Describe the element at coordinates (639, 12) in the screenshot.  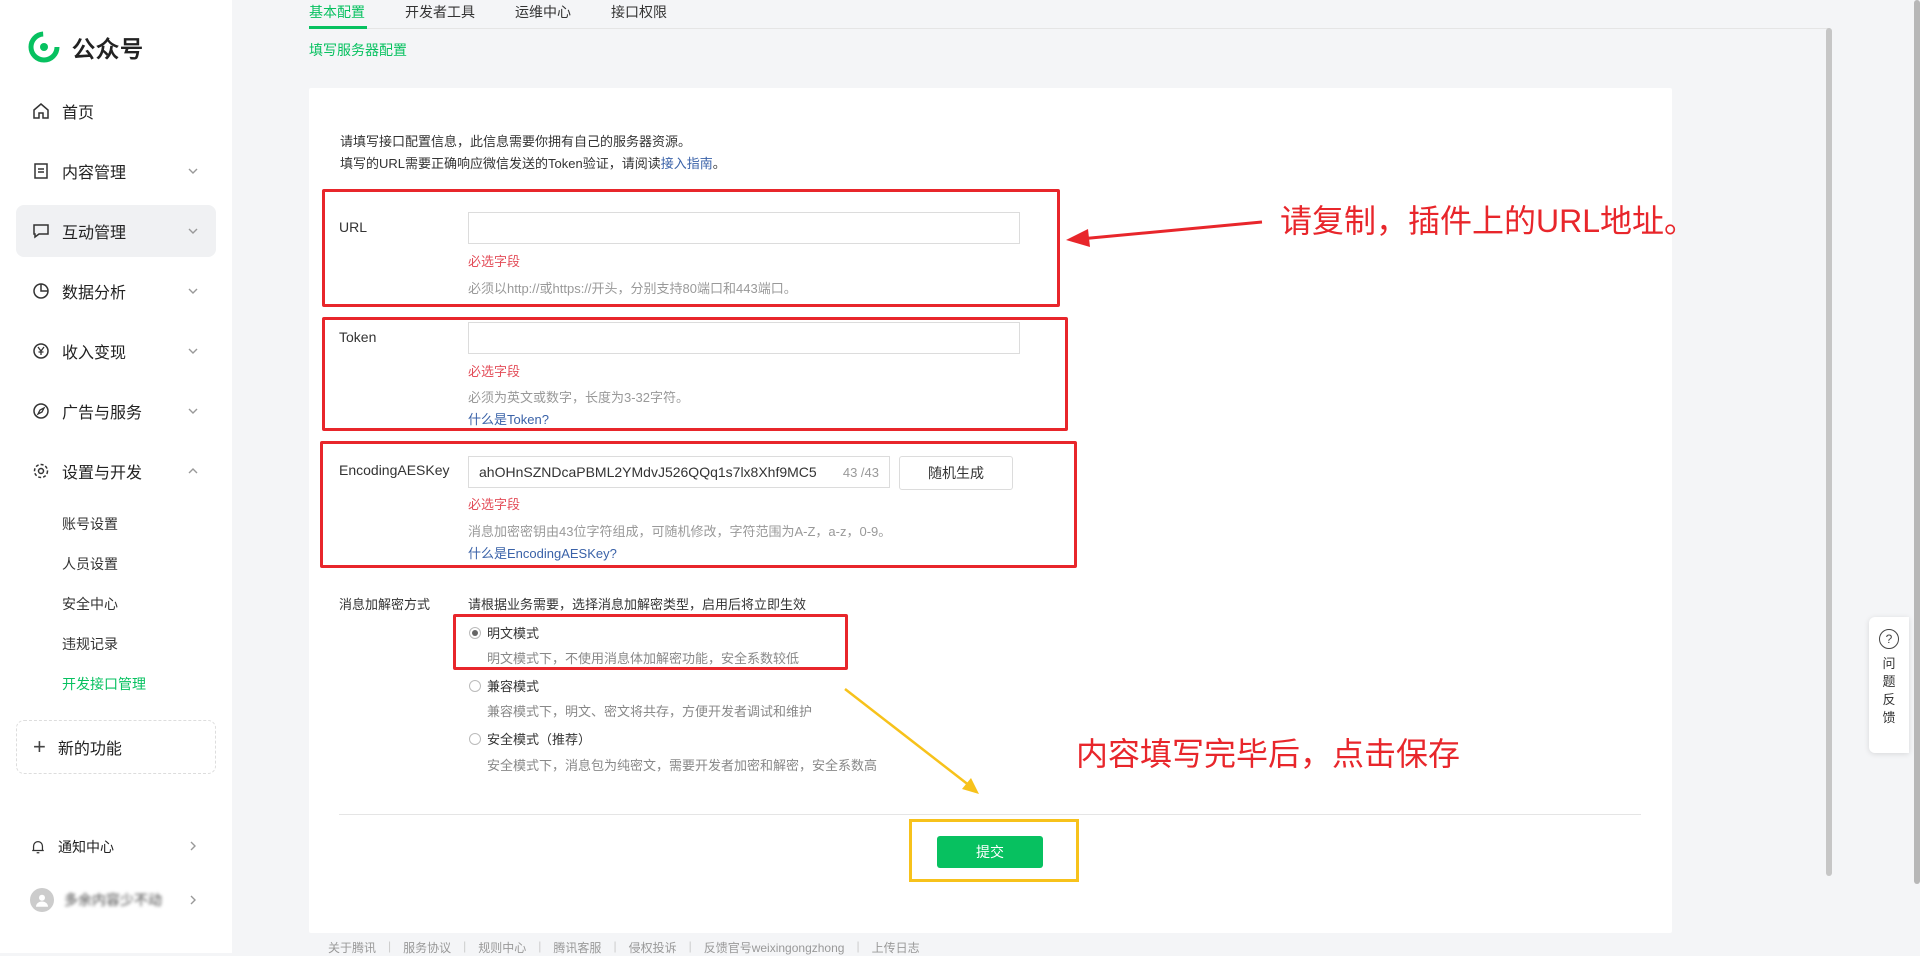
I see `tab-api-permissions: 接口权限` at that location.